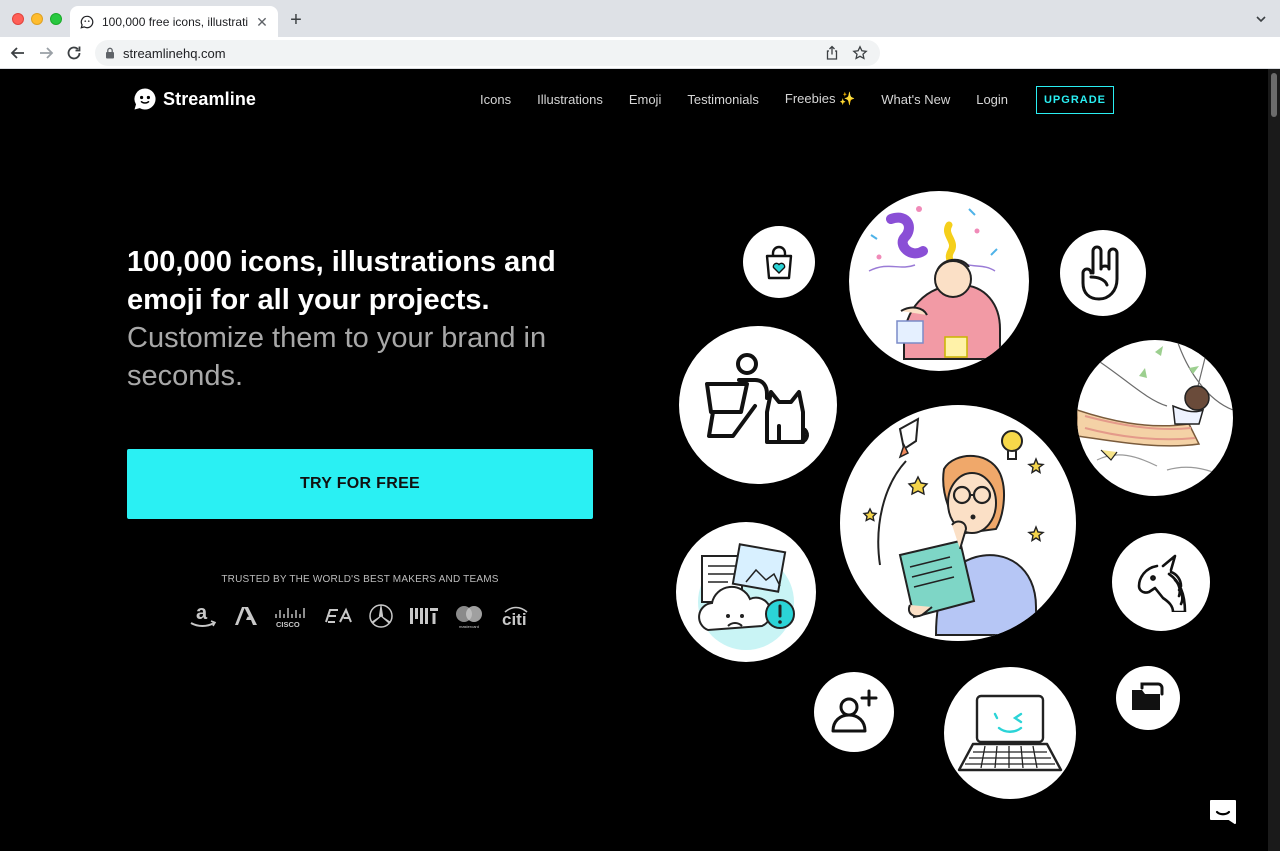 The height and width of the screenshot is (851, 1280). Describe the element at coordinates (56, 19) in the screenshot. I see `maximize-window-button` at that location.